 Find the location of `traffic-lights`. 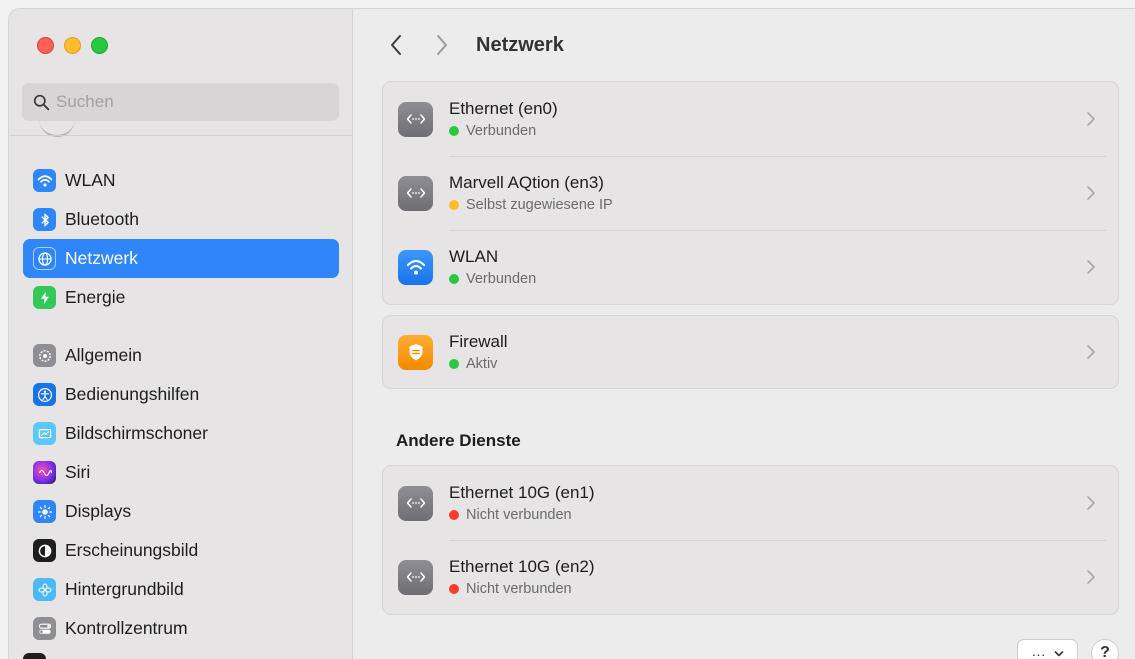

traffic-lights is located at coordinates (72, 45).